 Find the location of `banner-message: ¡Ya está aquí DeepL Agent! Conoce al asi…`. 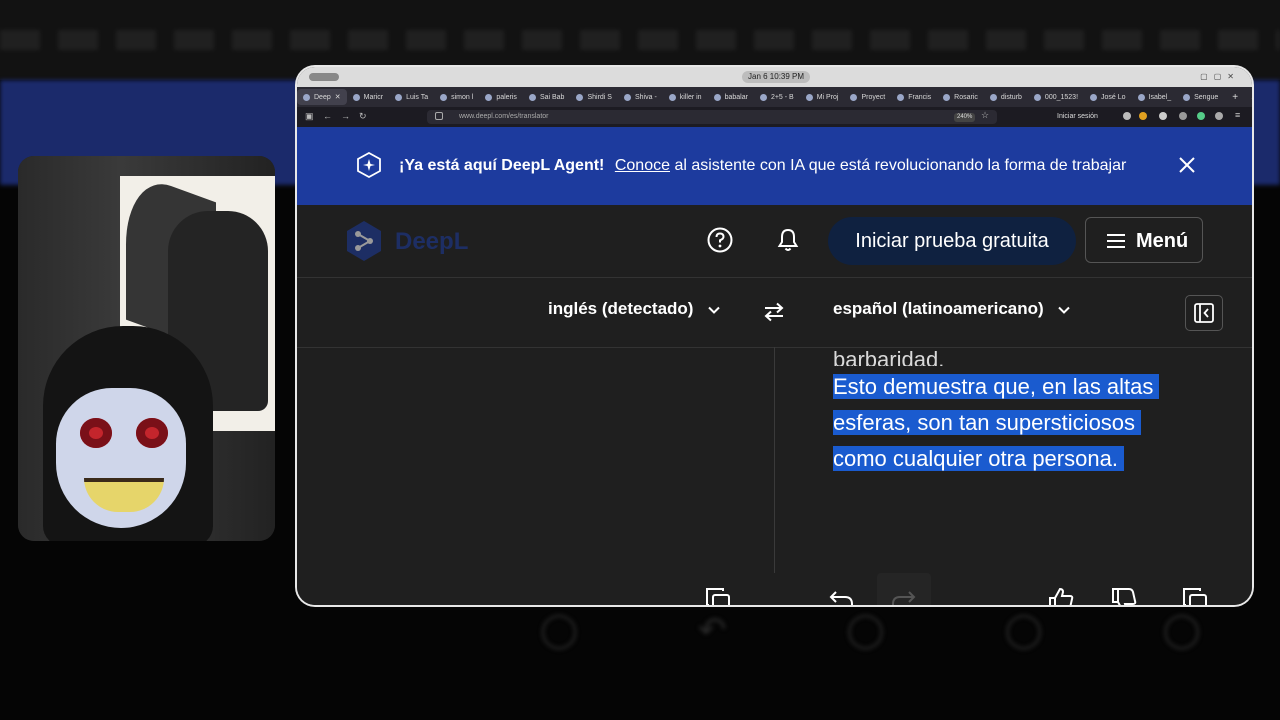

banner-message: ¡Ya está aquí DeepL Agent! Conoce al asi… is located at coordinates (762, 166).